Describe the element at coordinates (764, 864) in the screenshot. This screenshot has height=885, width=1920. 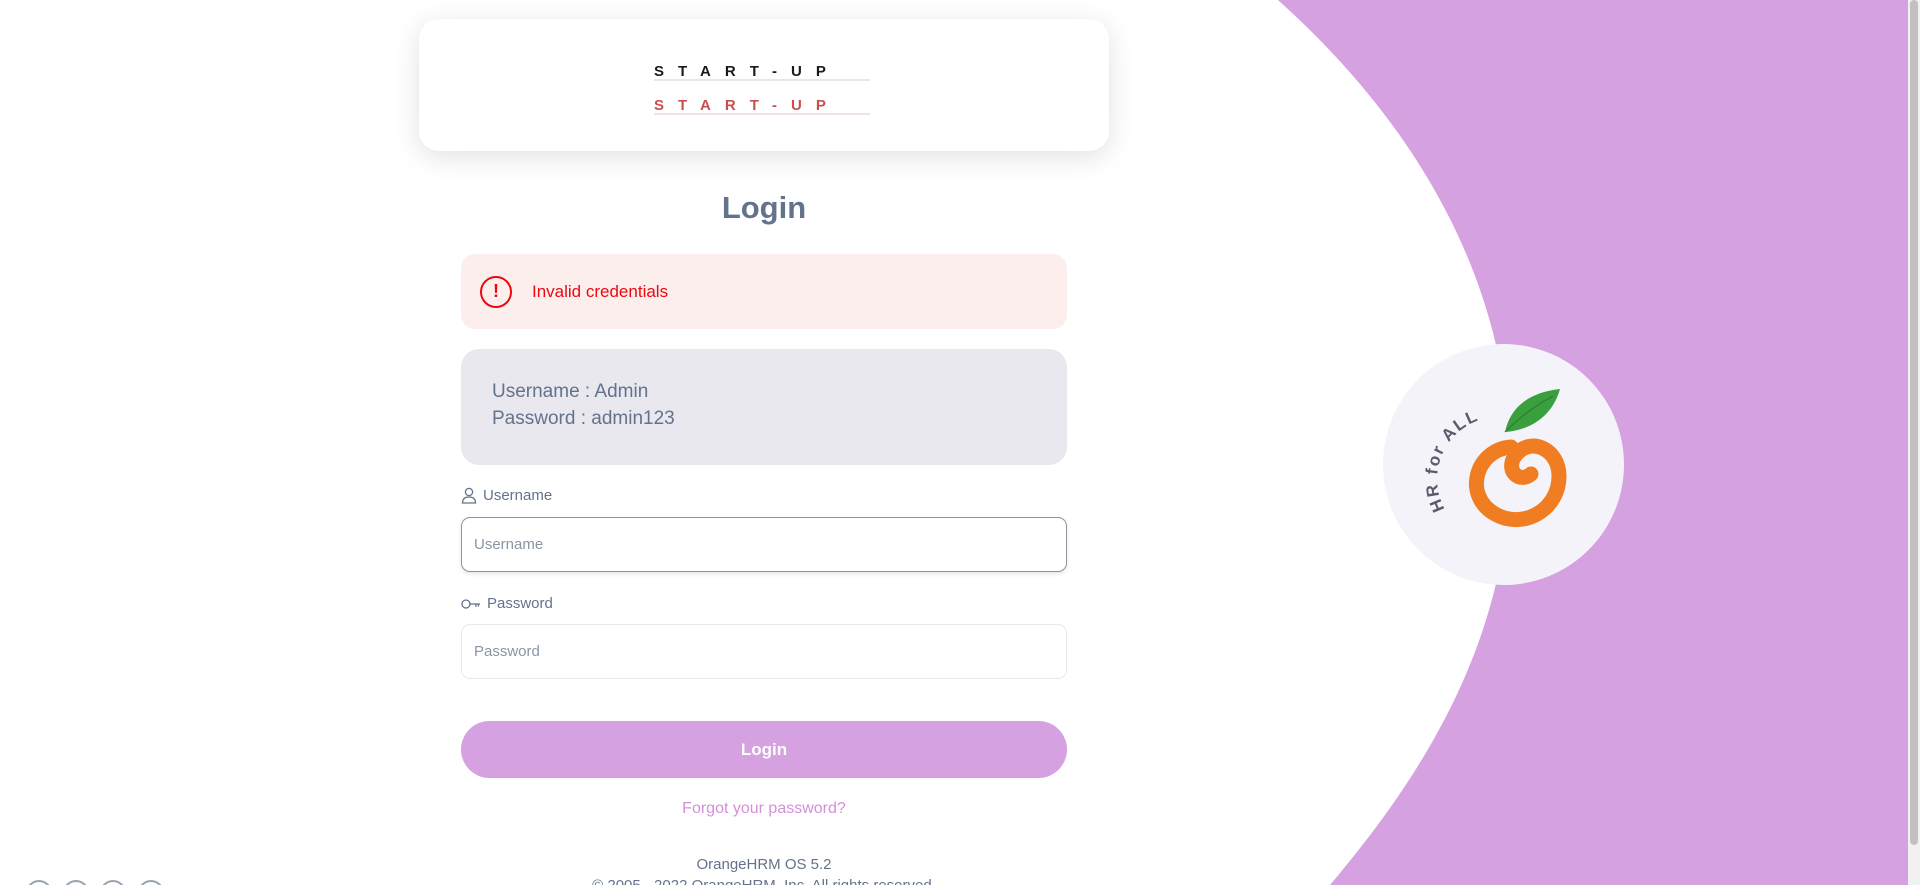
I see `footer-version: OrangeHRM OS 5.2` at that location.